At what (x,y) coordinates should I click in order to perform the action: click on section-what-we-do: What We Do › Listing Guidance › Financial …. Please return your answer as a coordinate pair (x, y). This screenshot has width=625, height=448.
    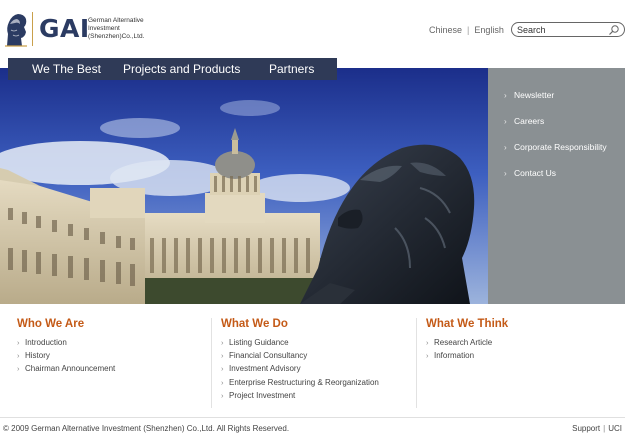
    Looking at the image, I should click on (316, 364).